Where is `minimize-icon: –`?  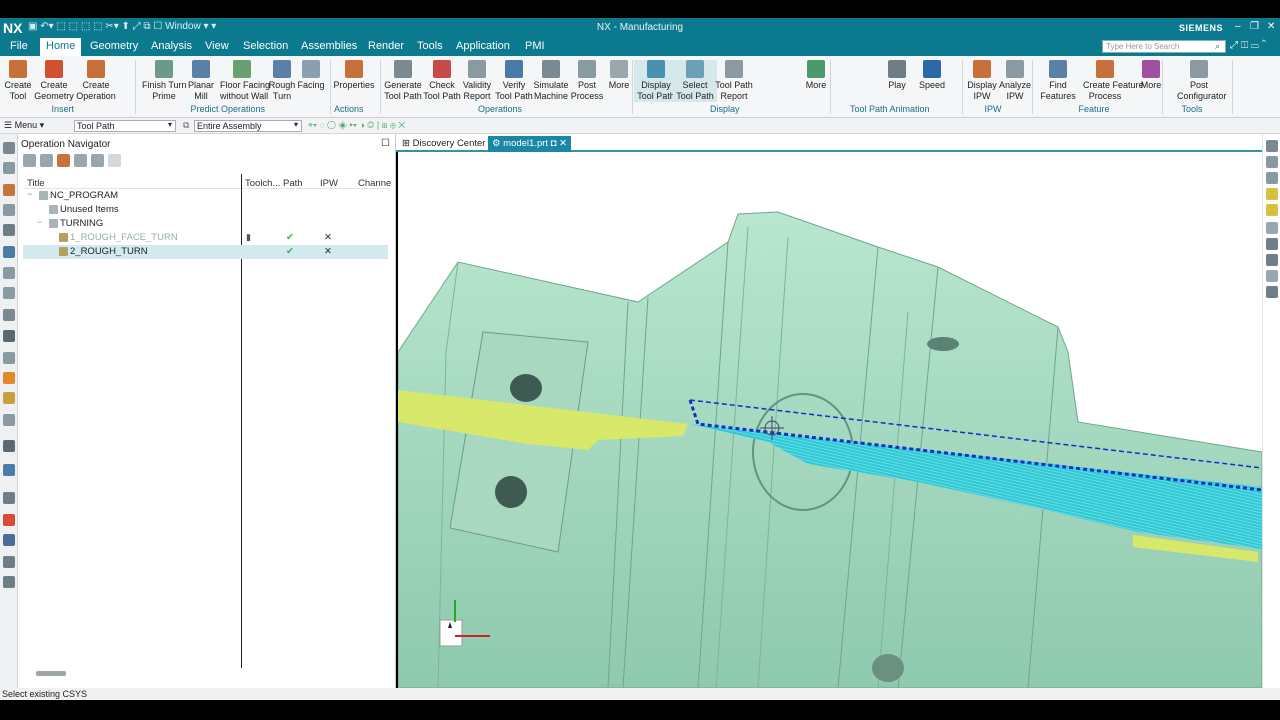
minimize-icon: – is located at coordinates (1238, 26).